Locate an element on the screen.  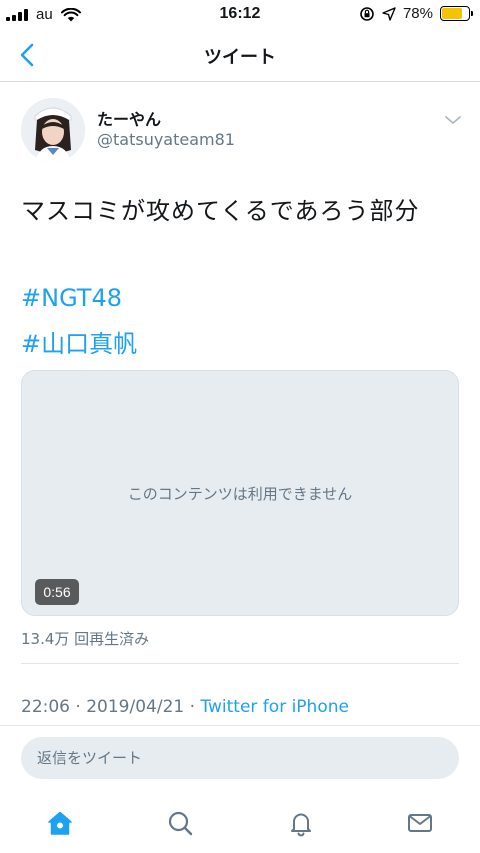
home-icon is located at coordinates (60, 823).